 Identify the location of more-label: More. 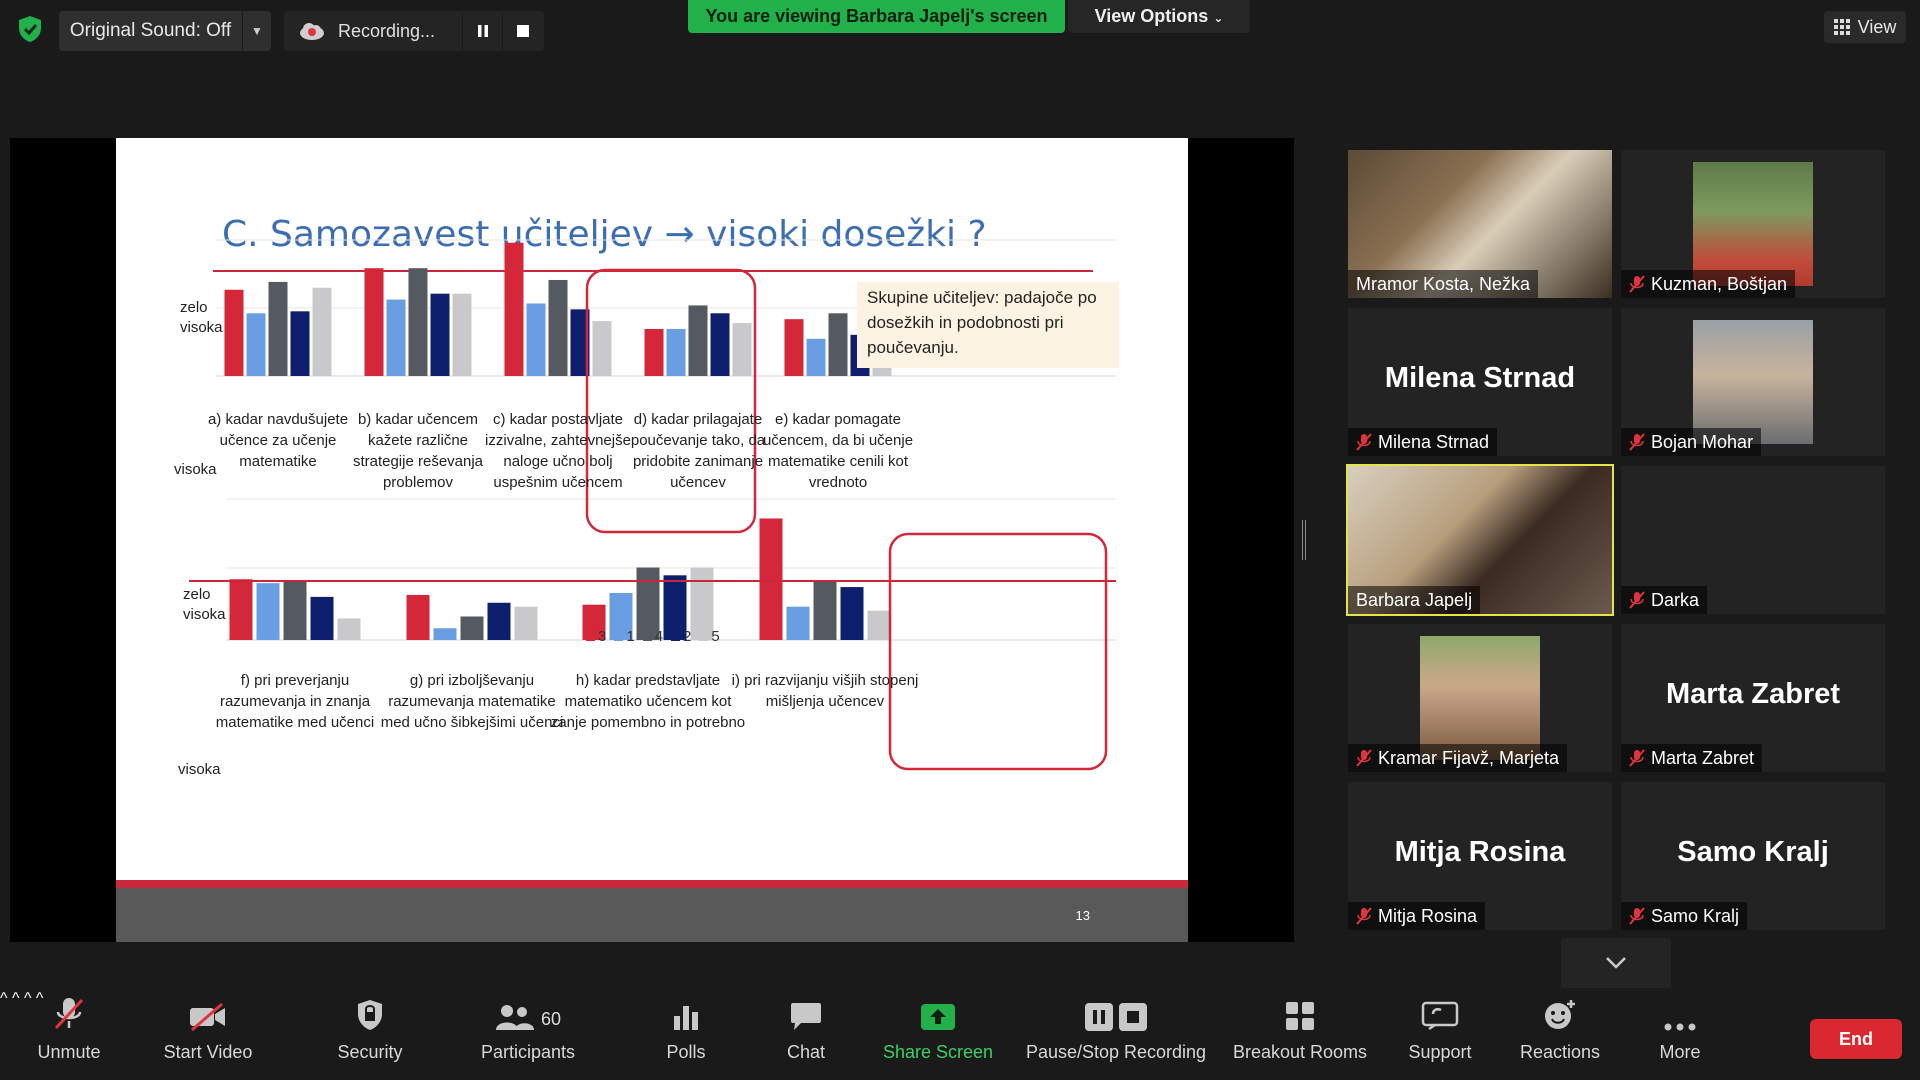
(1680, 1052).